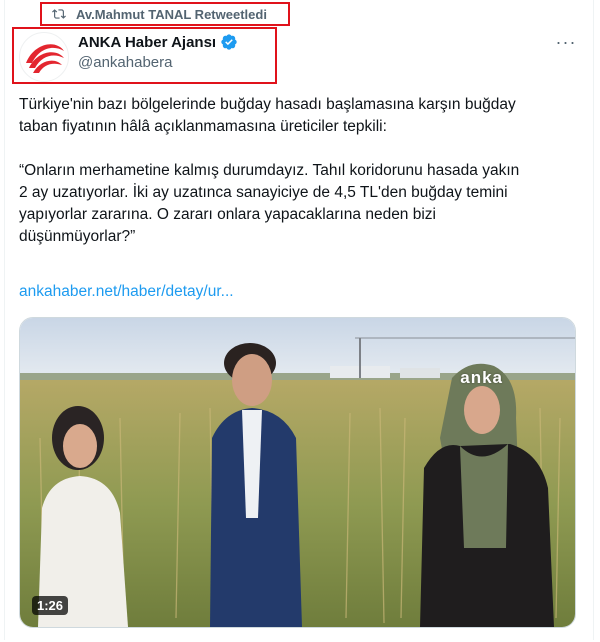 The width and height of the screenshot is (600, 642). I want to click on video-watermark: anka, so click(481, 377).